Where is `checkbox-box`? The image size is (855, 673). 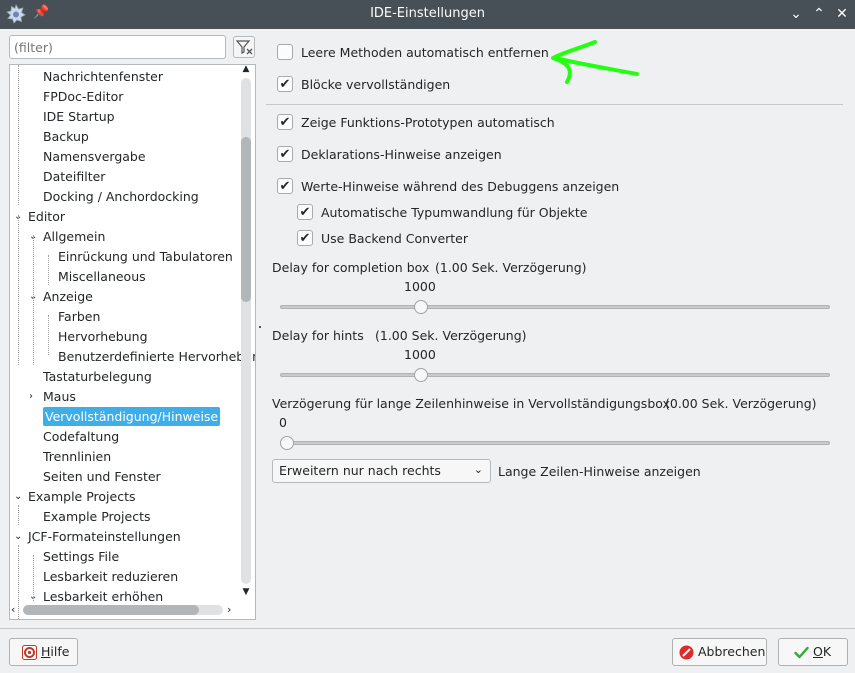
checkbox-box is located at coordinates (285, 52).